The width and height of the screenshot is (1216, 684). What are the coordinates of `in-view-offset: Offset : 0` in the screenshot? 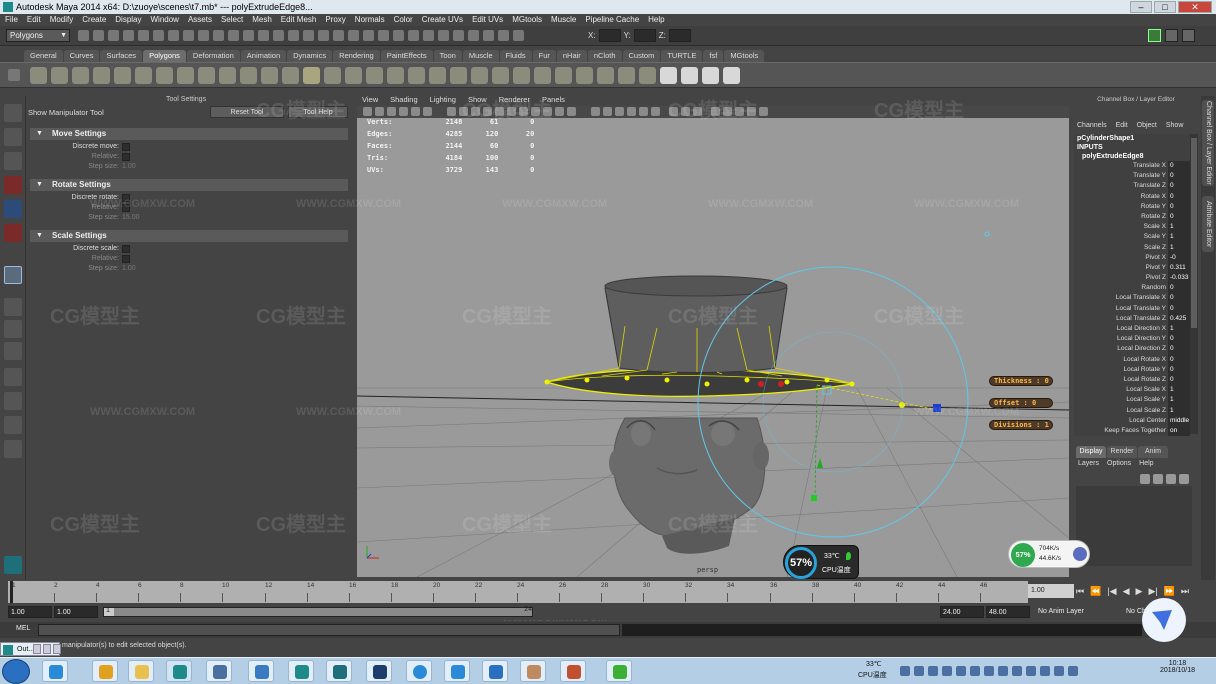 It's located at (1021, 403).